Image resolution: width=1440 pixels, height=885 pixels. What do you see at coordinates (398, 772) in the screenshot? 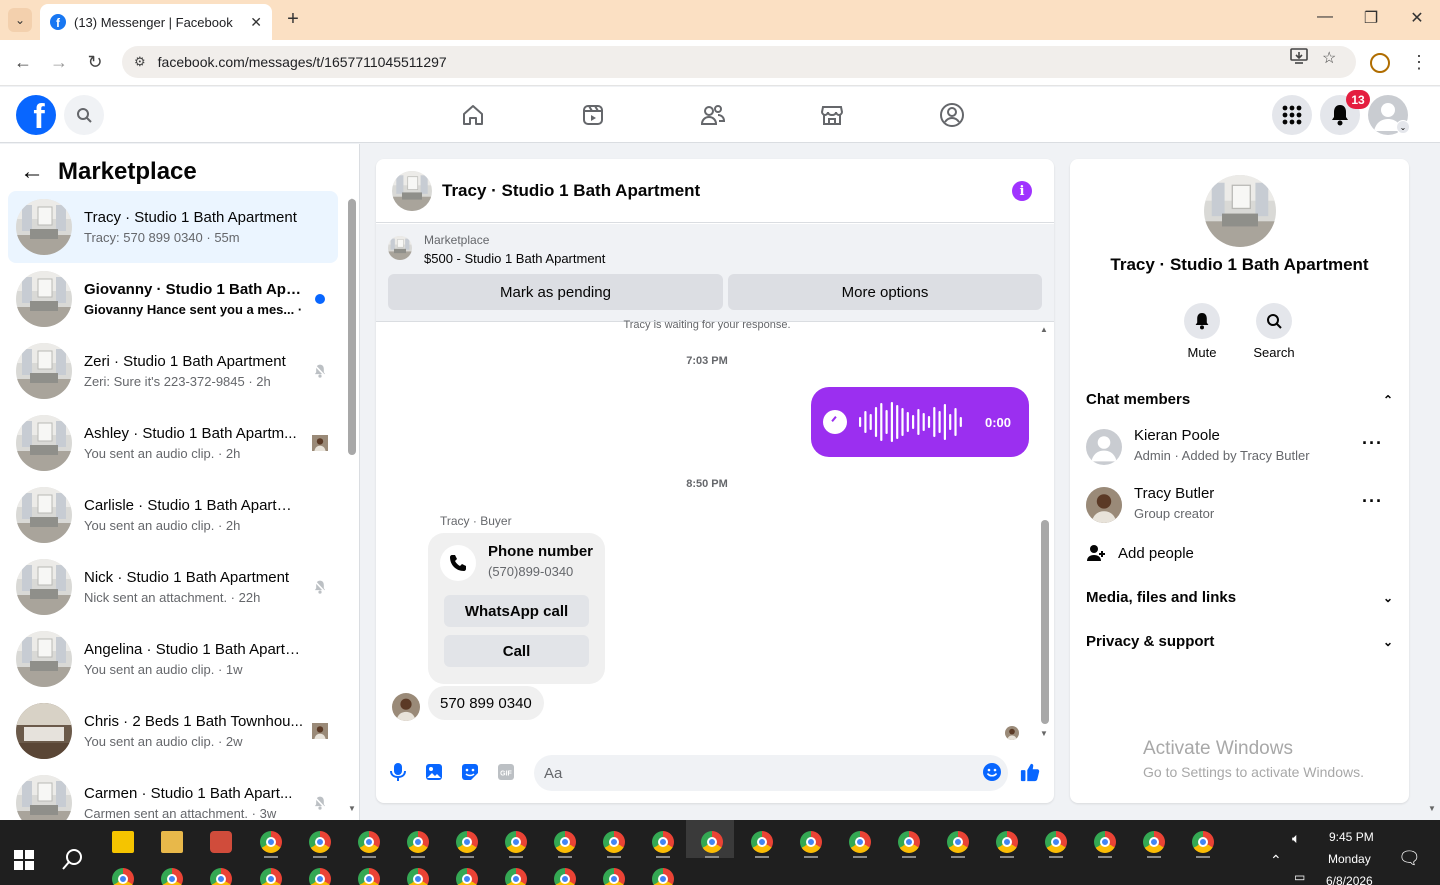
I see `microphone-icon` at bounding box center [398, 772].